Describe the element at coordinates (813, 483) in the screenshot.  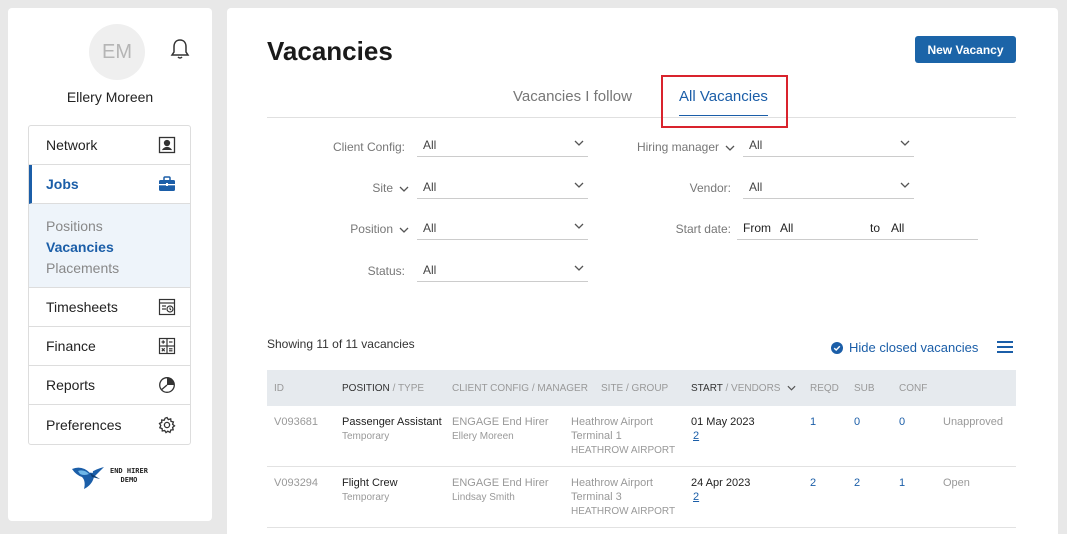
I see `vacancy-reqd: 2` at that location.